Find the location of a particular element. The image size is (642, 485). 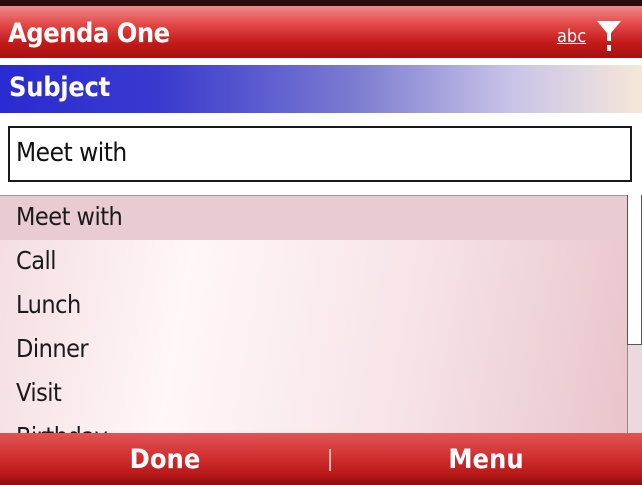

list-item-label: Visit is located at coordinates (39, 392).